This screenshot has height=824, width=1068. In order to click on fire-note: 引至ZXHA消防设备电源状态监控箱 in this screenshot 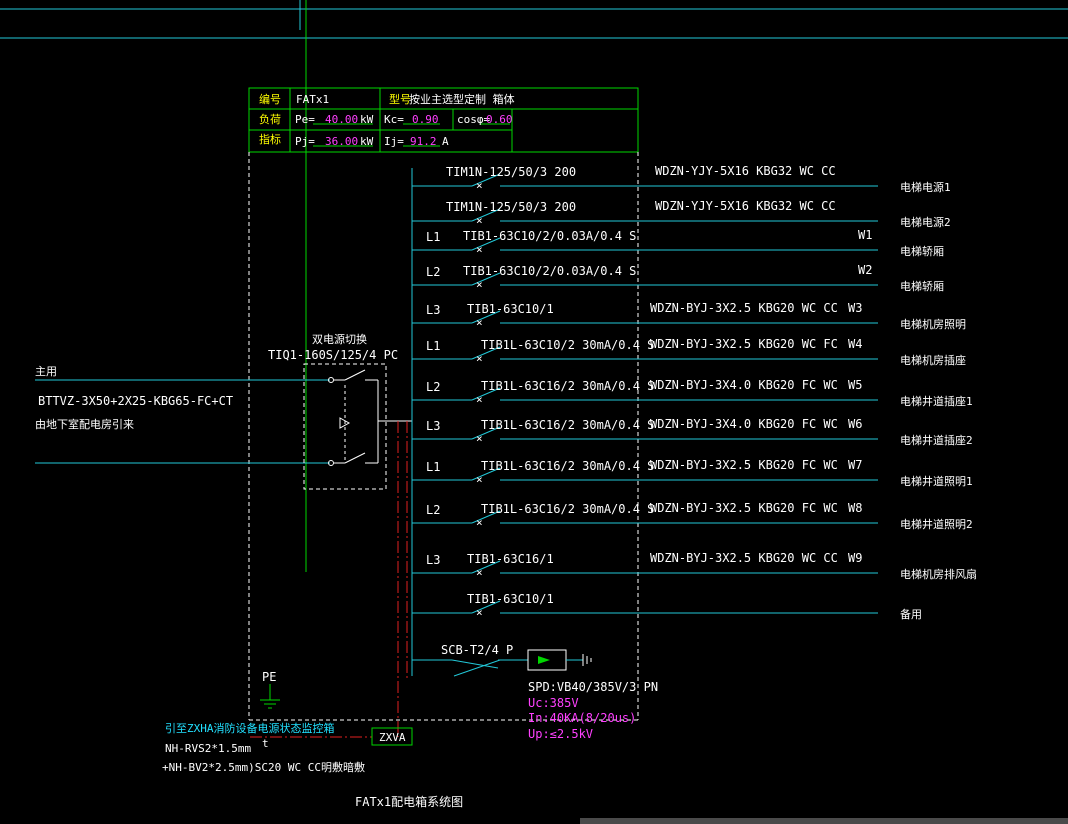, I will do `click(250, 728)`.